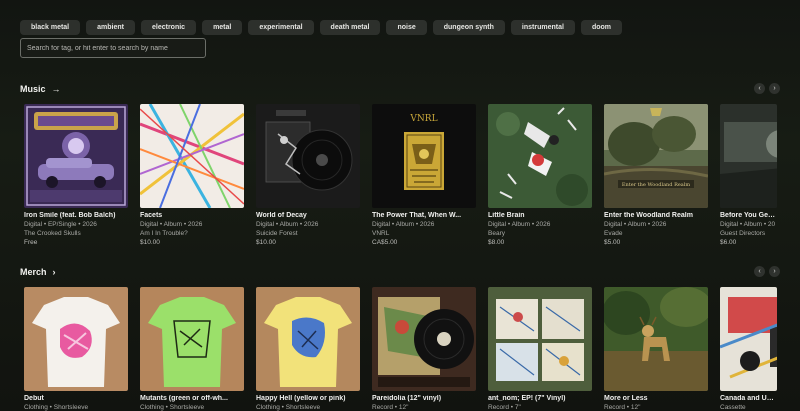 The image size is (800, 411). I want to click on arrow-right-icon: →, so click(56, 89).